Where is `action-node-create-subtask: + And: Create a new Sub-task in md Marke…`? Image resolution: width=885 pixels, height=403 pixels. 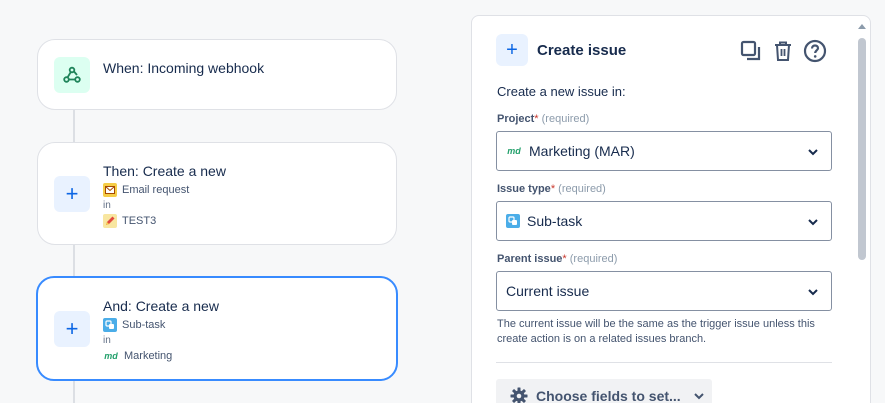
action-node-create-subtask: + And: Create a new Sub-task in md Marke… is located at coordinates (217, 328).